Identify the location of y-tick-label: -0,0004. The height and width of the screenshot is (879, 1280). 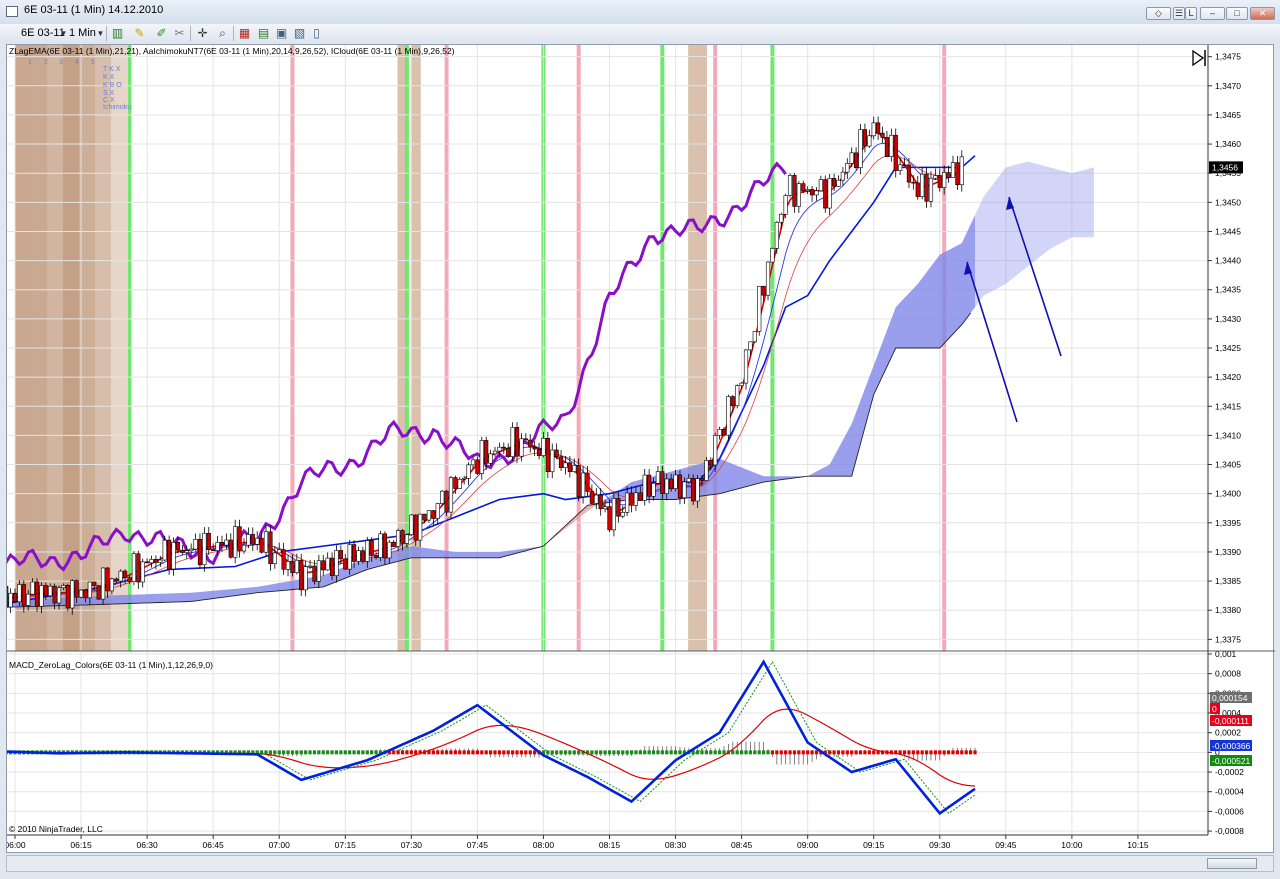
(1229, 792).